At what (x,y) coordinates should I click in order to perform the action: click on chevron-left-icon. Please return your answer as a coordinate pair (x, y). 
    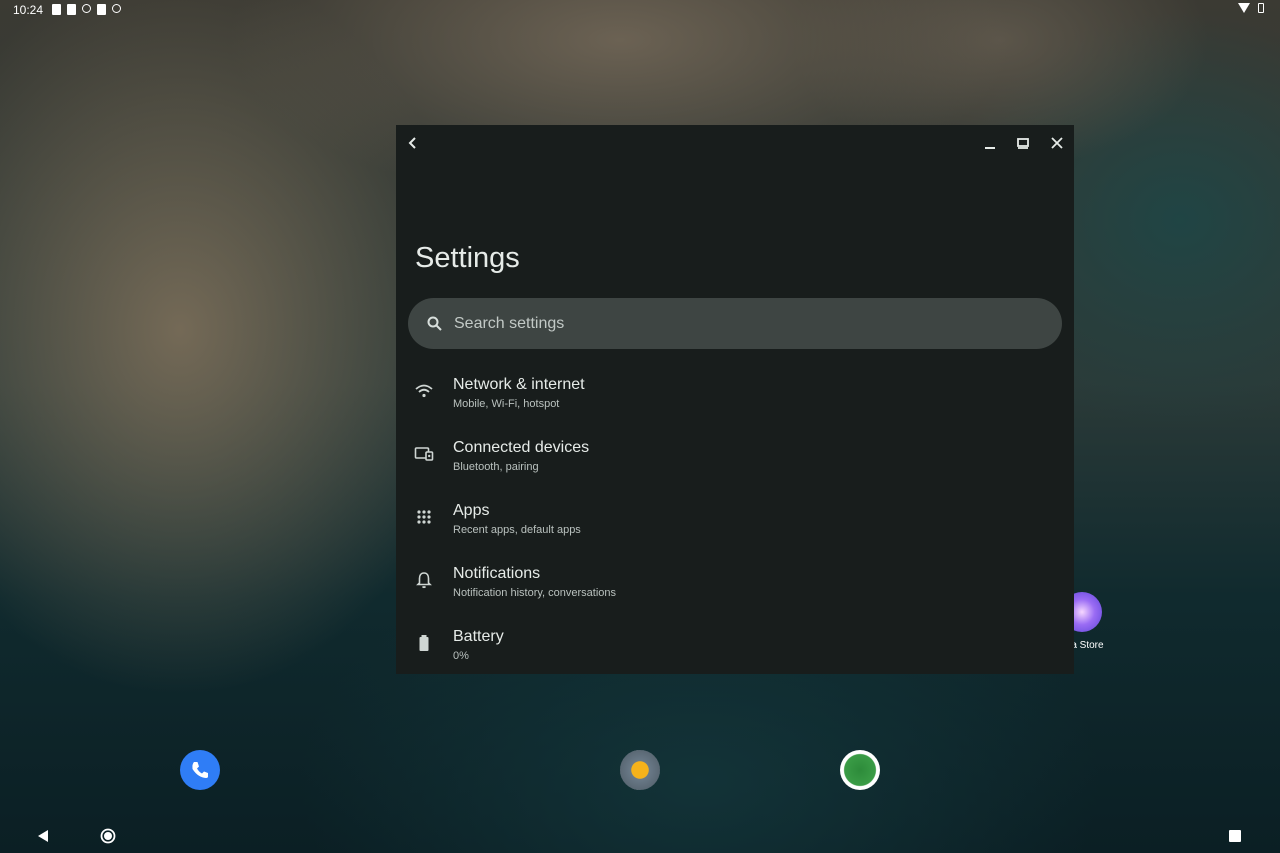
    Looking at the image, I should click on (412, 143).